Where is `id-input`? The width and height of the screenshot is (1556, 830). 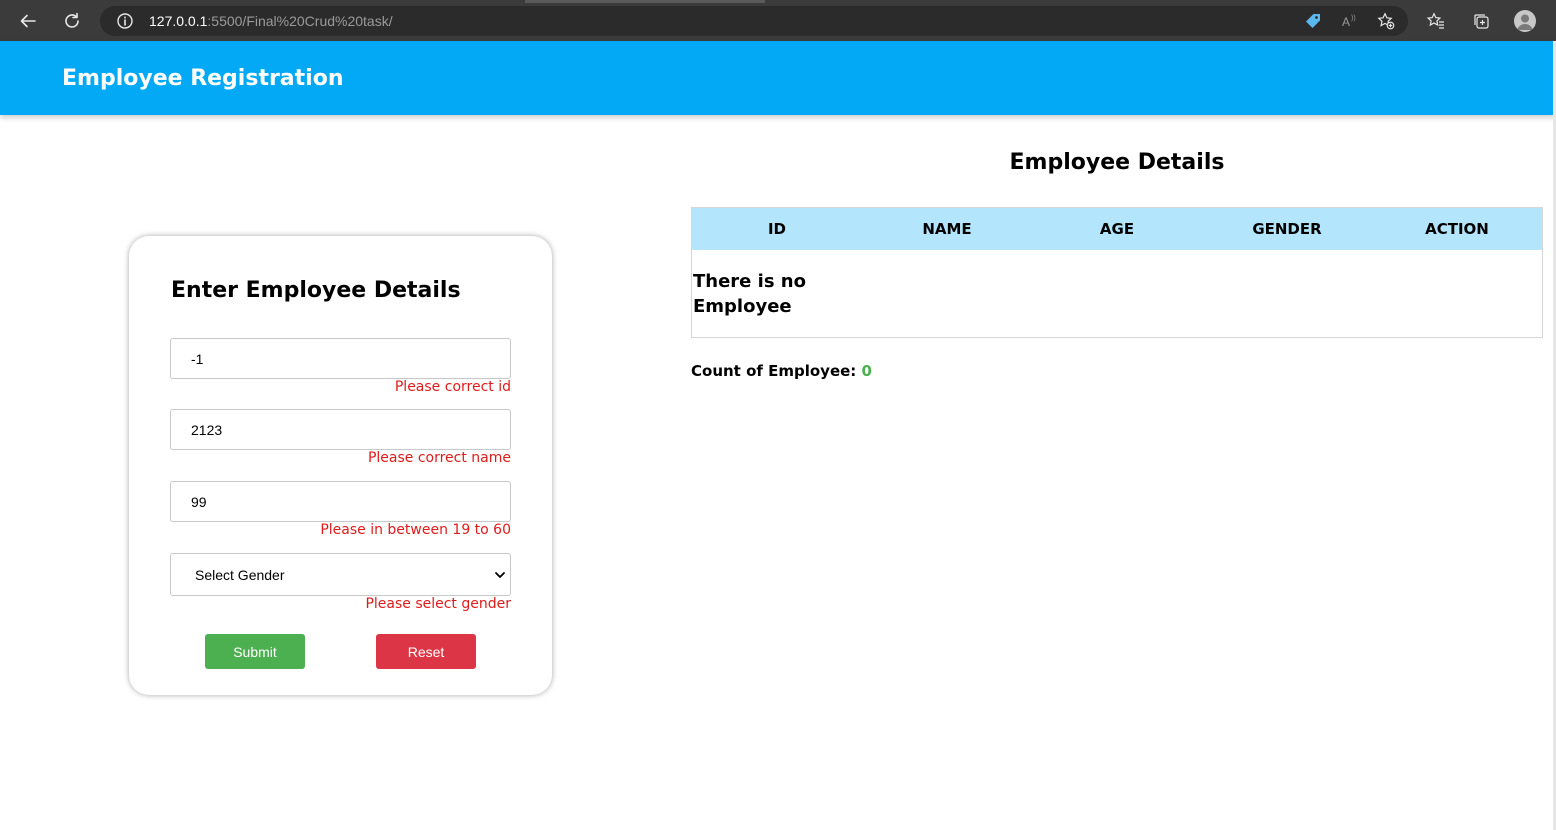 id-input is located at coordinates (340, 358).